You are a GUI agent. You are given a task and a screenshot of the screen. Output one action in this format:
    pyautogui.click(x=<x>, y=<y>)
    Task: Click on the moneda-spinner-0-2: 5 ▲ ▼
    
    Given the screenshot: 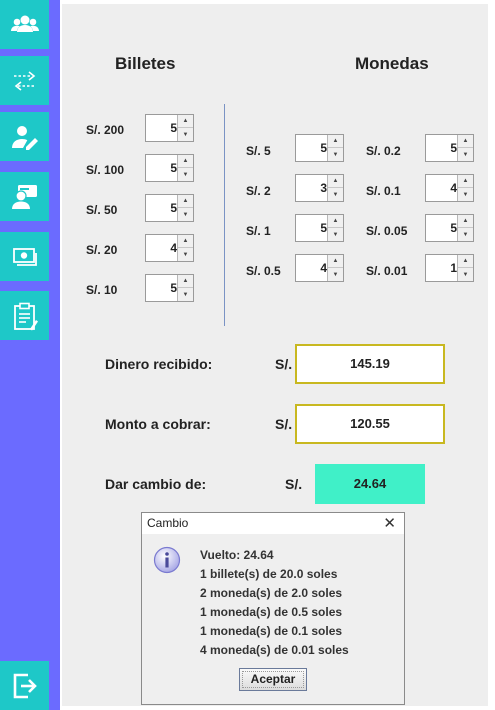 What is the action you would take?
    pyautogui.click(x=449, y=148)
    